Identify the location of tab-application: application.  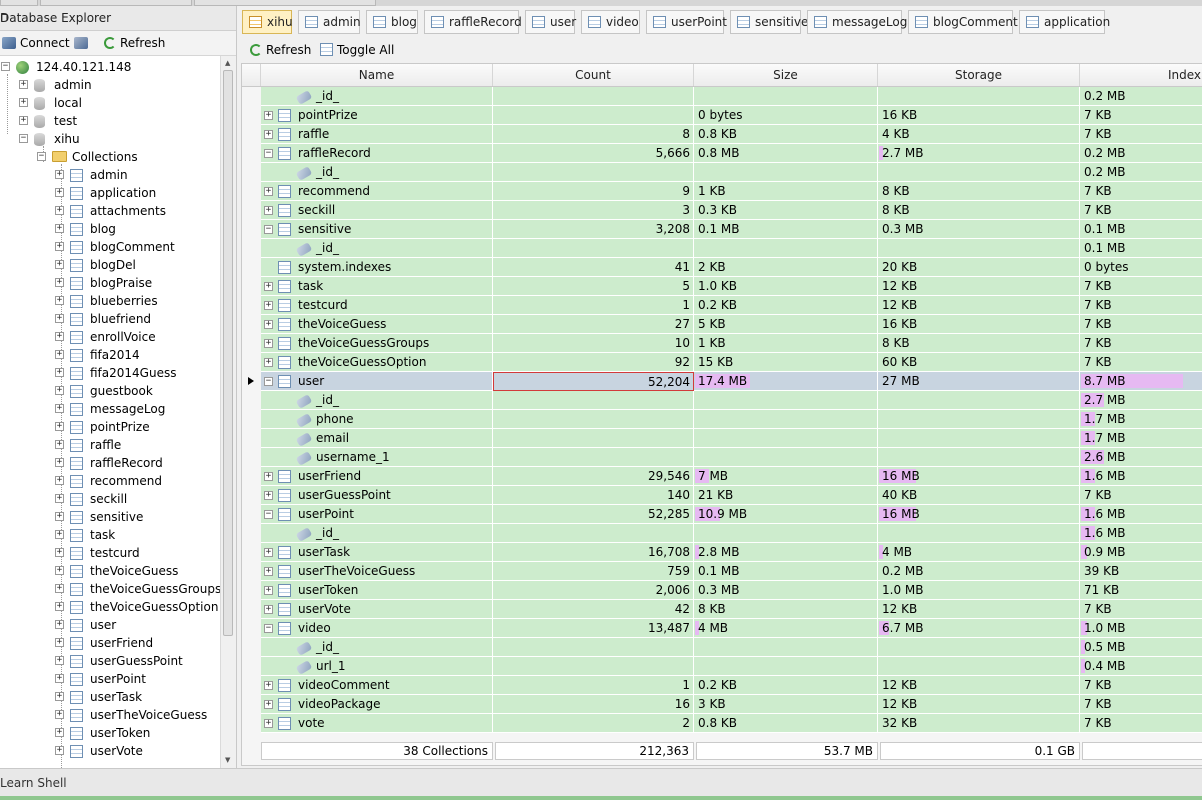
(1064, 22).